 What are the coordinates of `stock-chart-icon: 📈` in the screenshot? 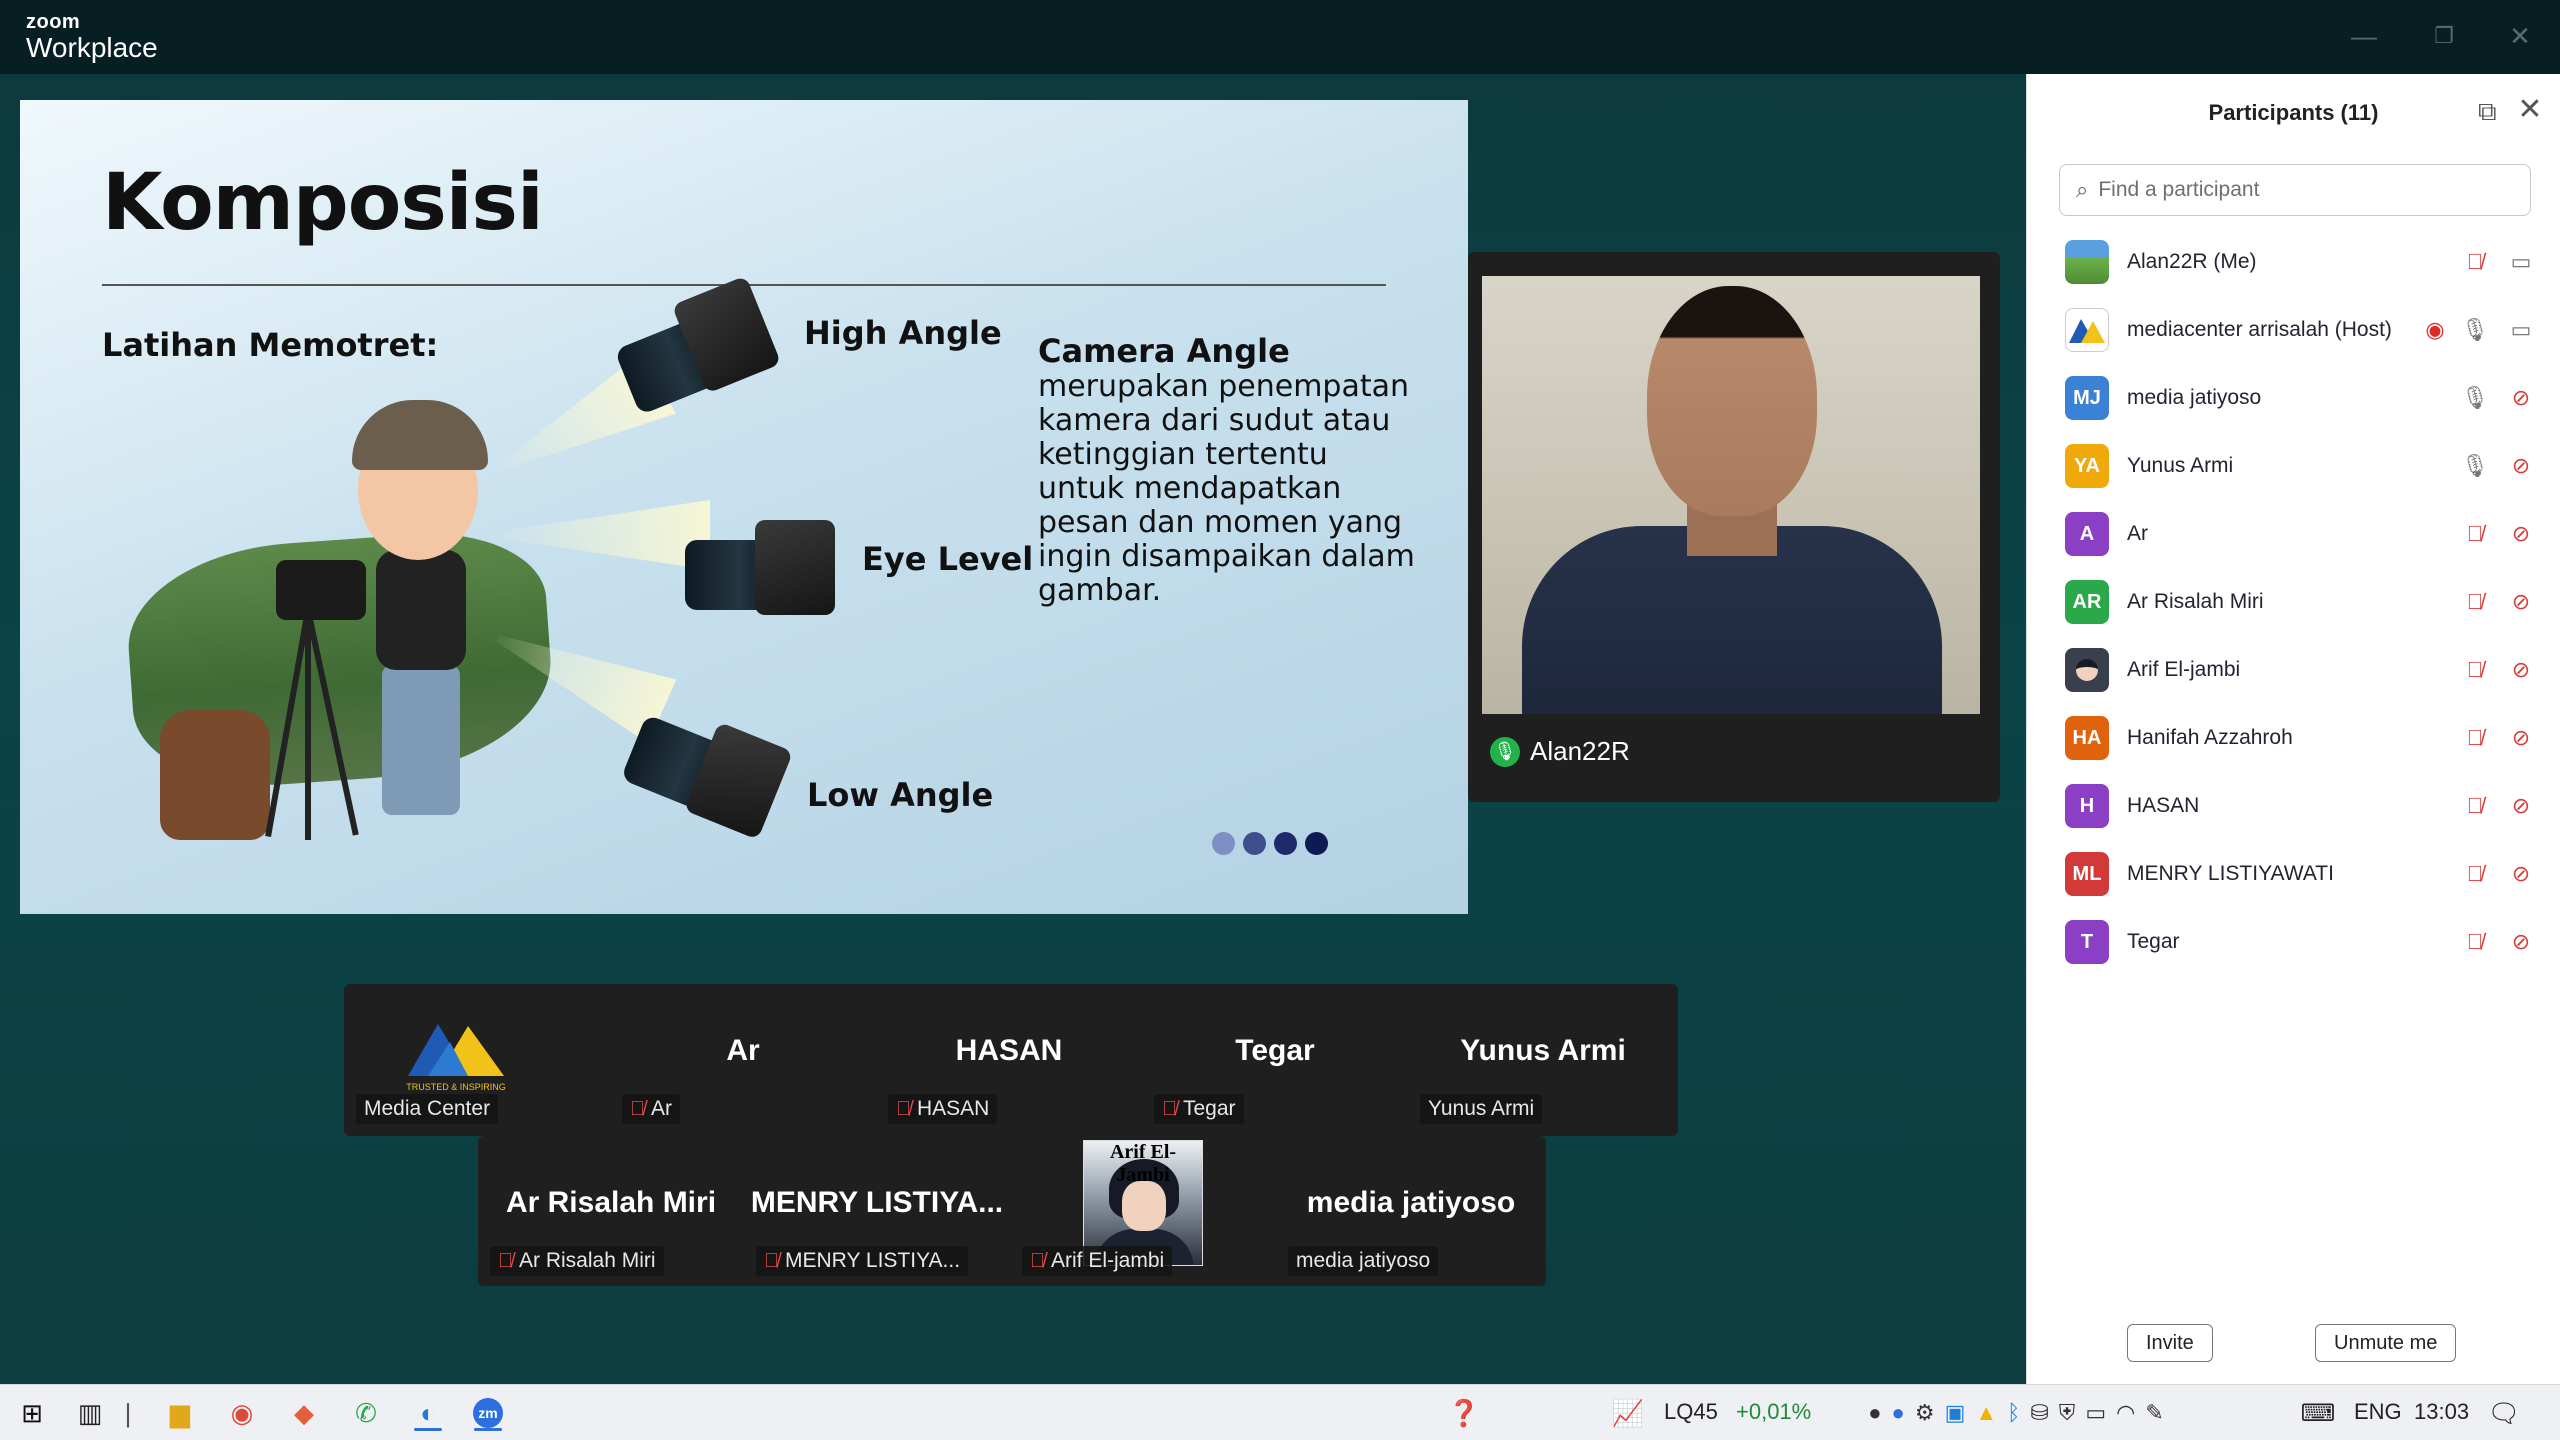 It's located at (1628, 1413).